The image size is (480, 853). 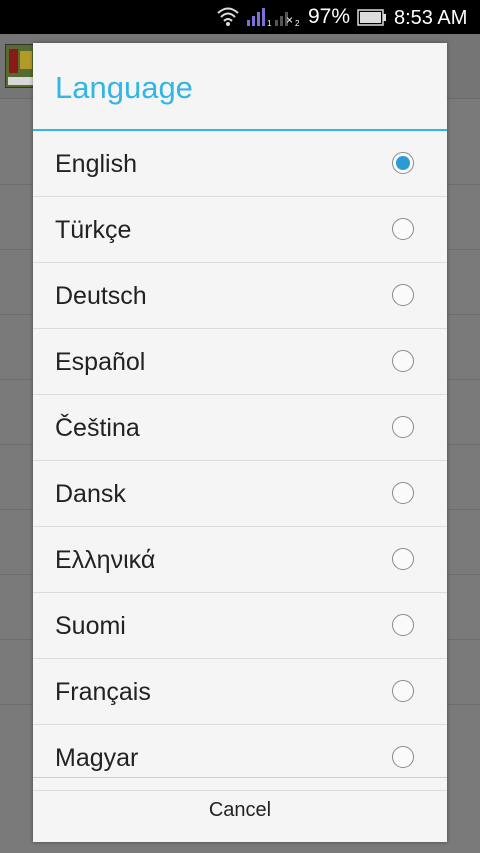 What do you see at coordinates (431, 18) in the screenshot?
I see `clock: 8:53 AM` at bounding box center [431, 18].